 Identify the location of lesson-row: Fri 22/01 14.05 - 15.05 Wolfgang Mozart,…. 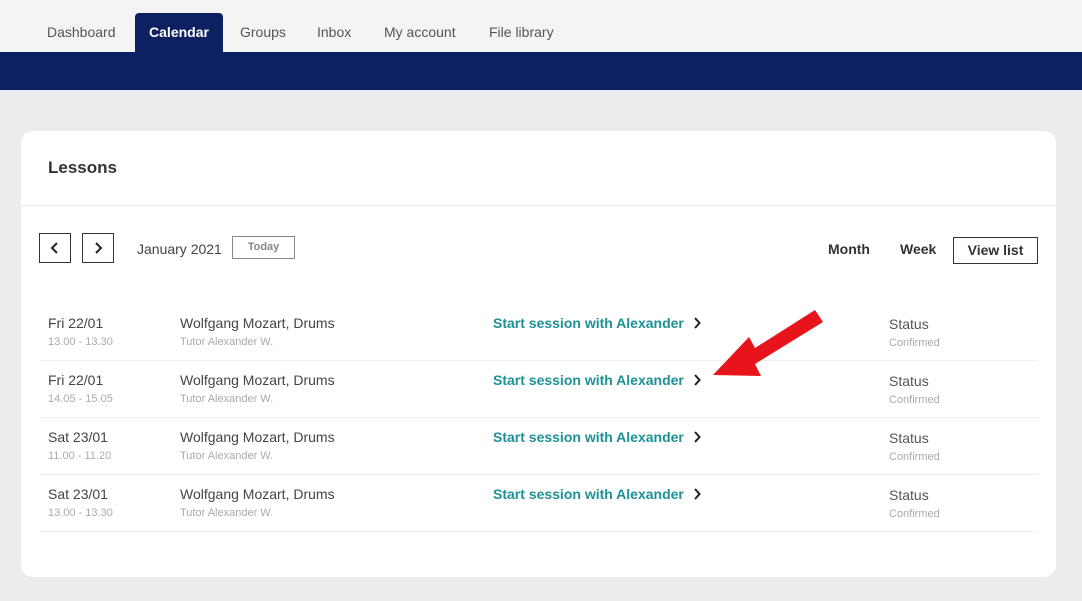
(539, 389).